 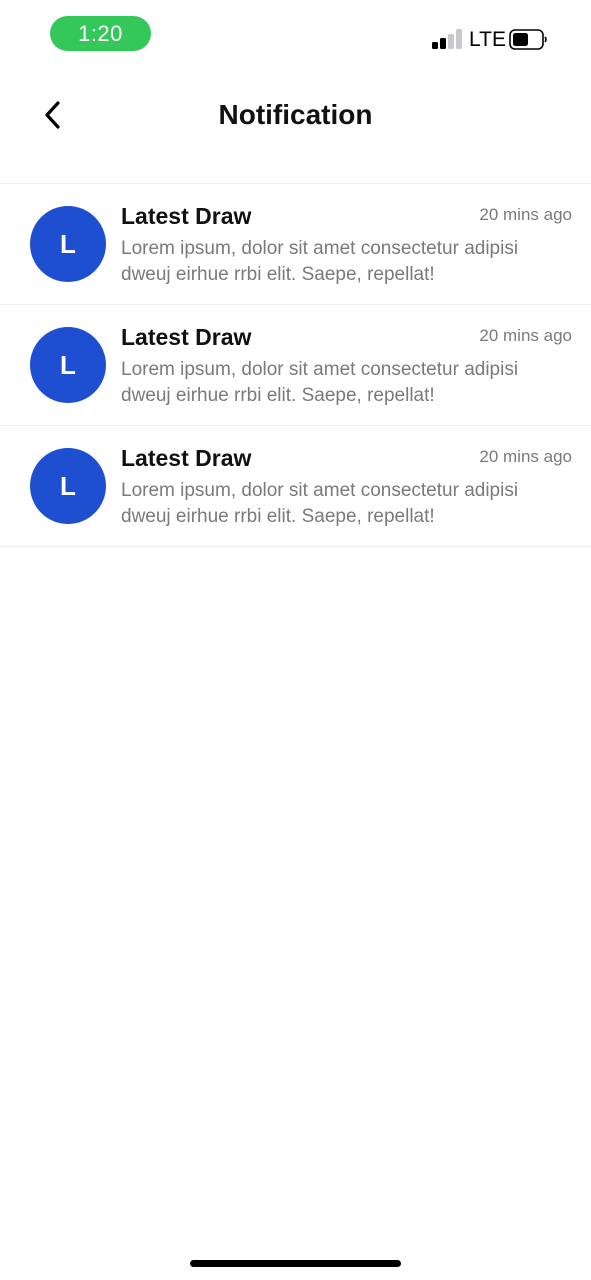 I want to click on status-bar: 1:20 LTE, so click(x=295, y=35).